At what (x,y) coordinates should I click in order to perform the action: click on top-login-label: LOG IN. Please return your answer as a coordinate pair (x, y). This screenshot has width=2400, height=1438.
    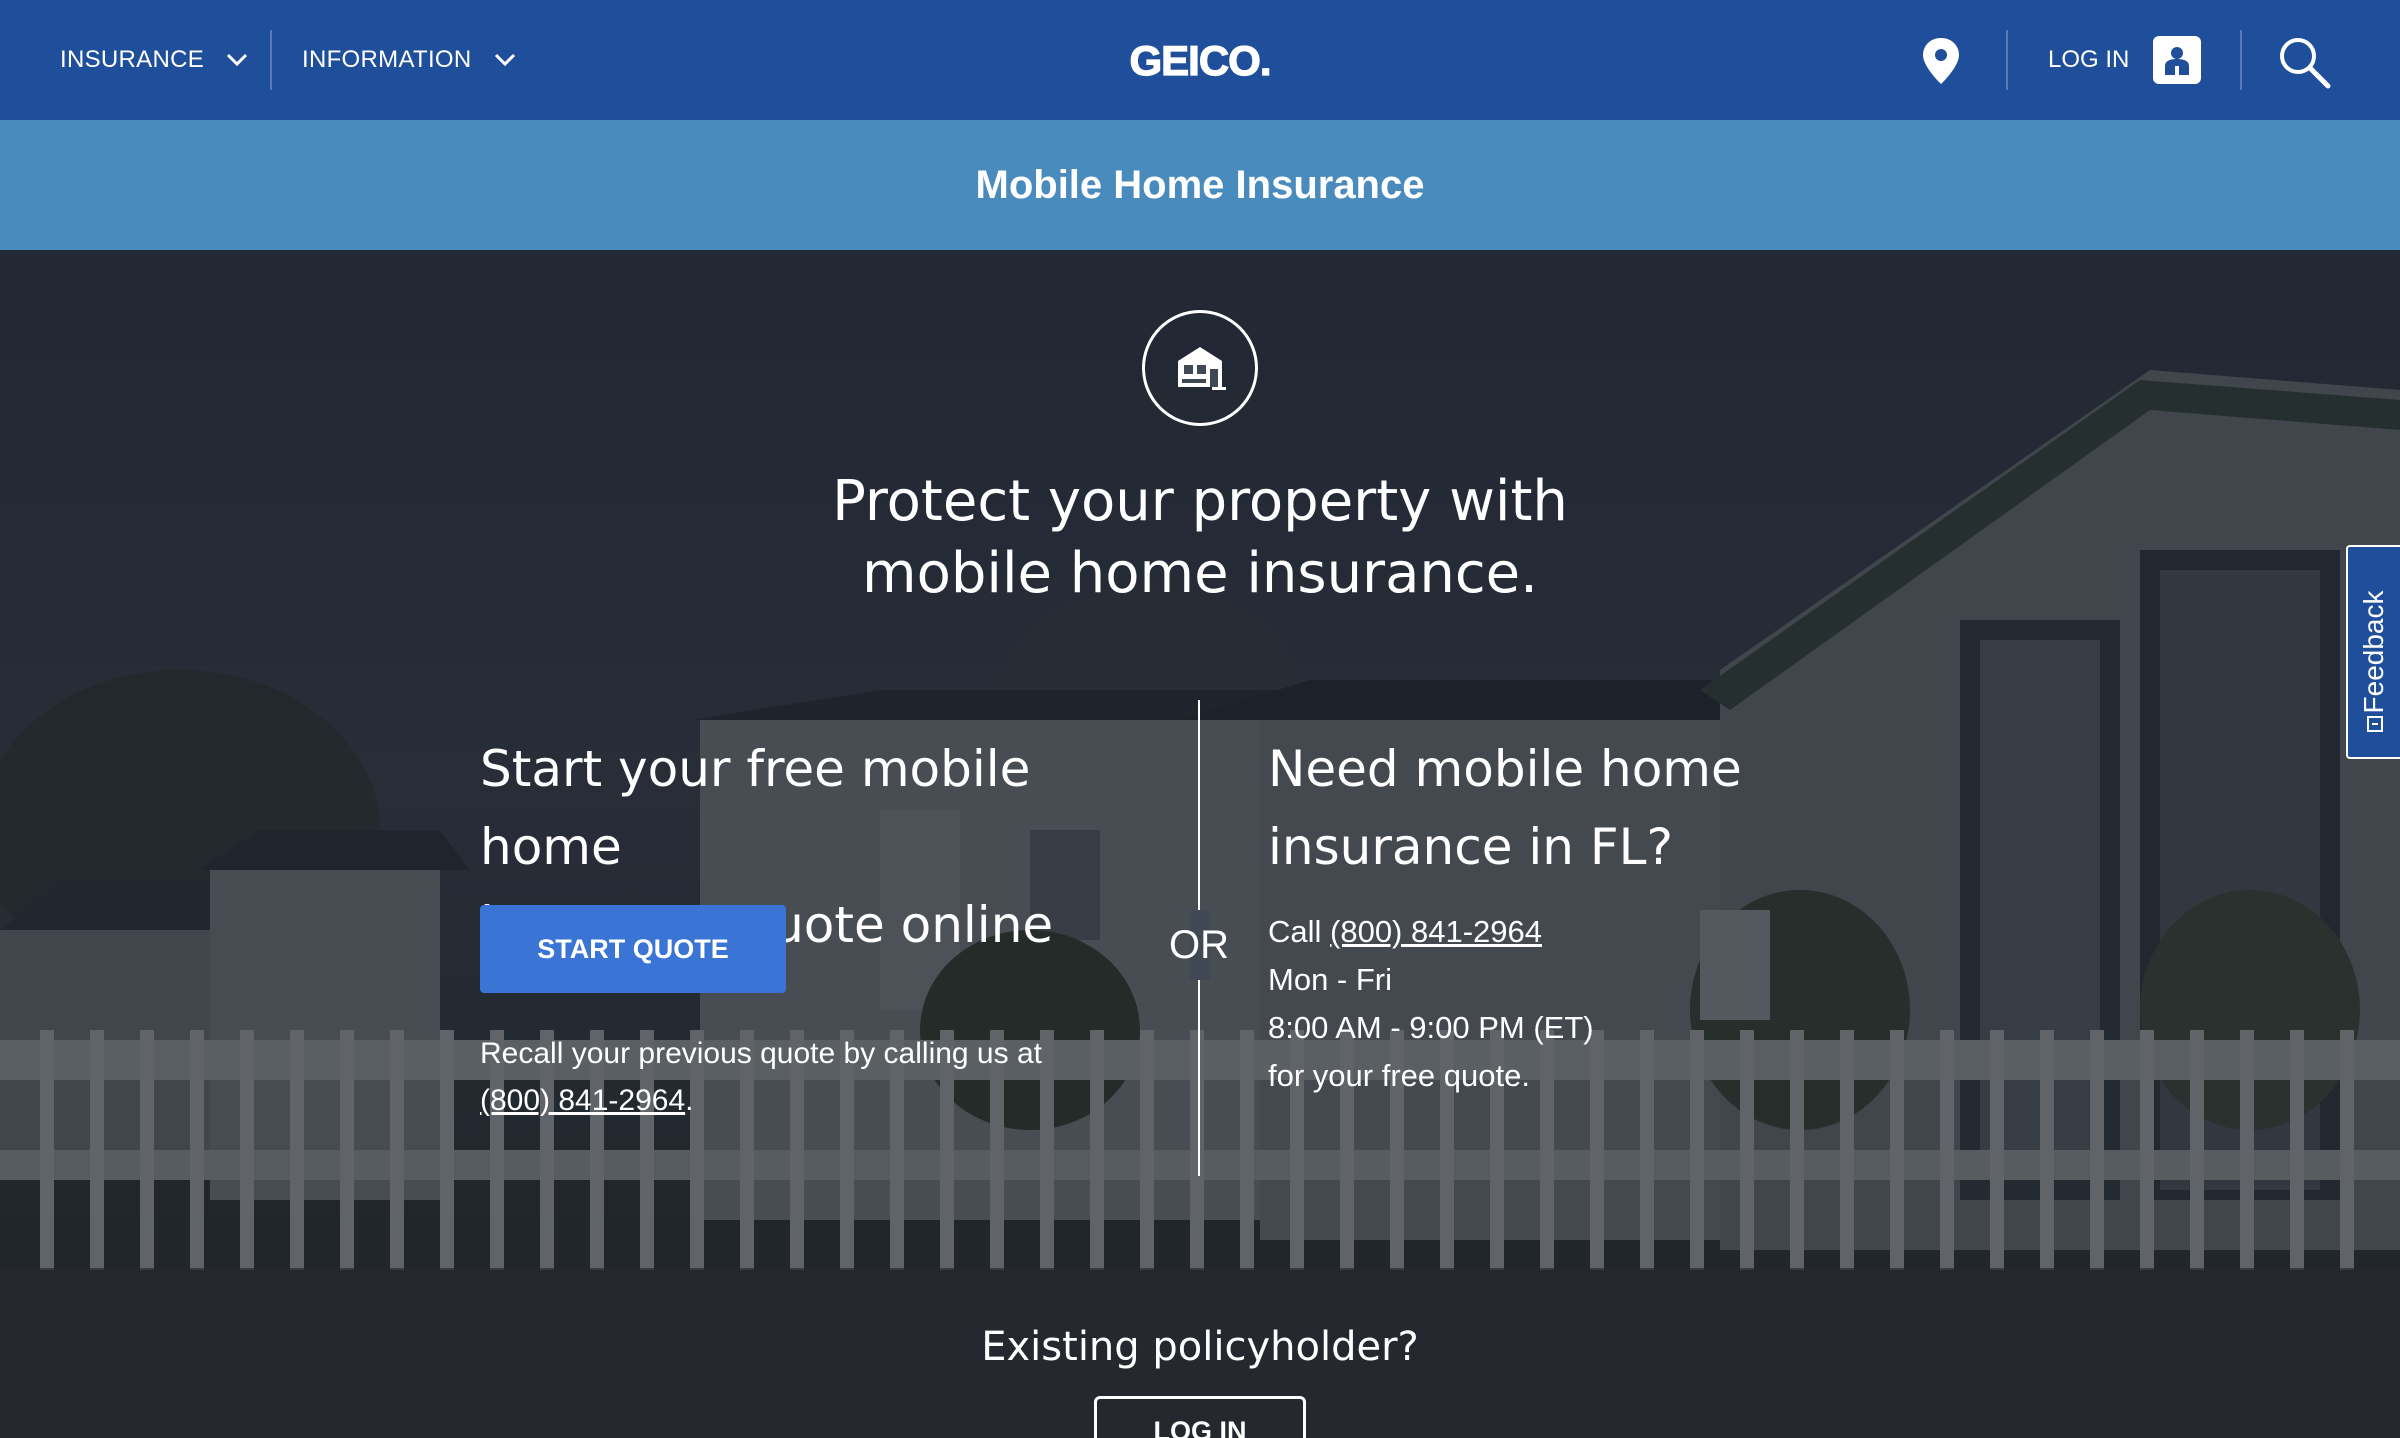
    Looking at the image, I should click on (2089, 59).